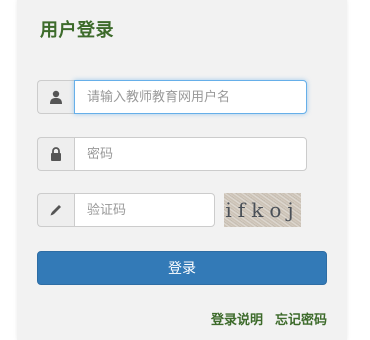  What do you see at coordinates (55, 210) in the screenshot?
I see `pencil-icon` at bounding box center [55, 210].